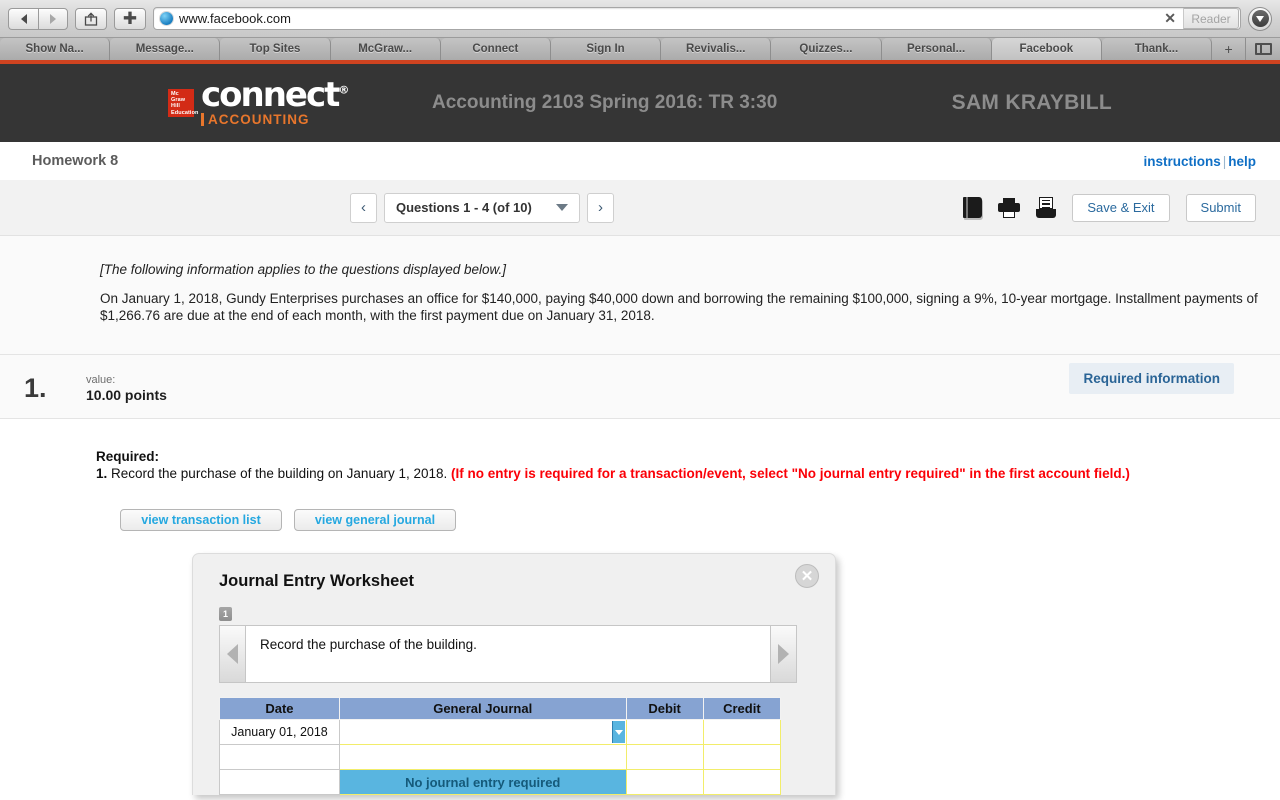  What do you see at coordinates (508, 654) in the screenshot?
I see `worksheet-prompt-strip: Record the purchase of the building.` at bounding box center [508, 654].